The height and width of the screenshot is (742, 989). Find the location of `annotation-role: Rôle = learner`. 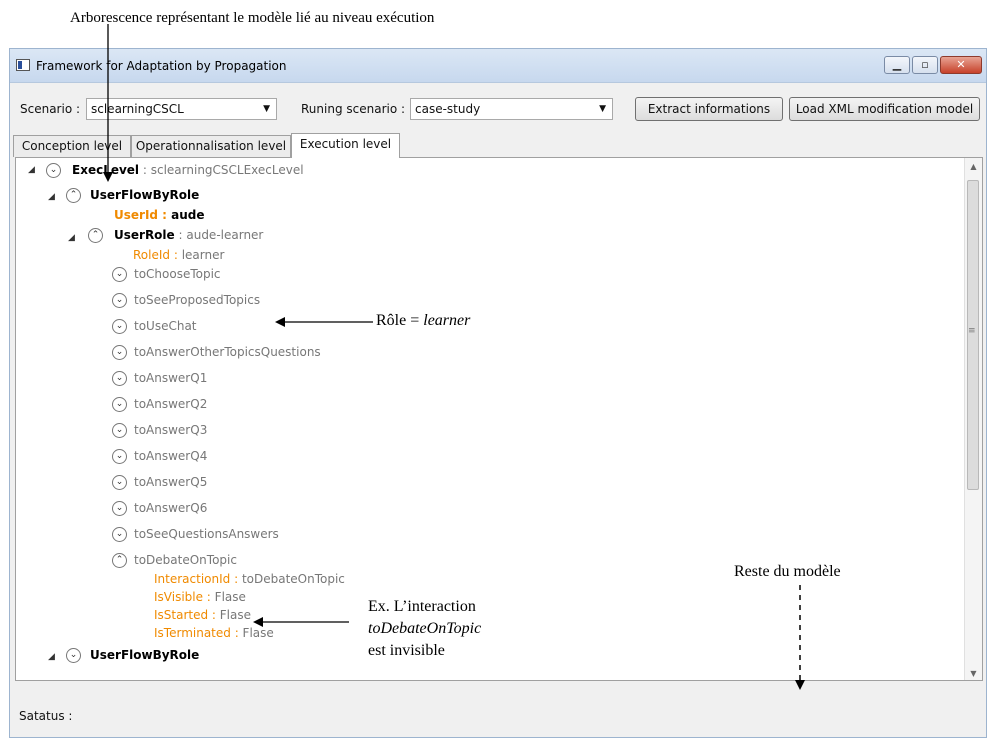

annotation-role: Rôle = learner is located at coordinates (423, 320).